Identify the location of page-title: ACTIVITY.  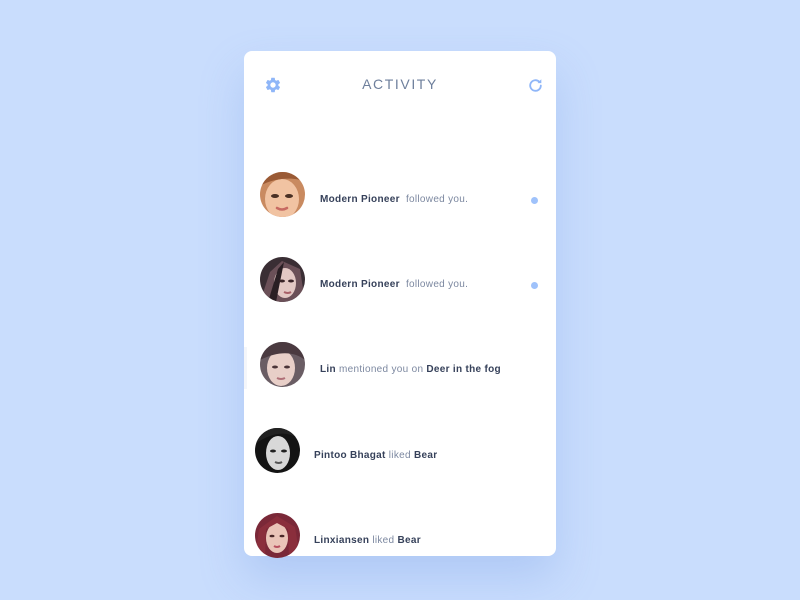
(400, 84).